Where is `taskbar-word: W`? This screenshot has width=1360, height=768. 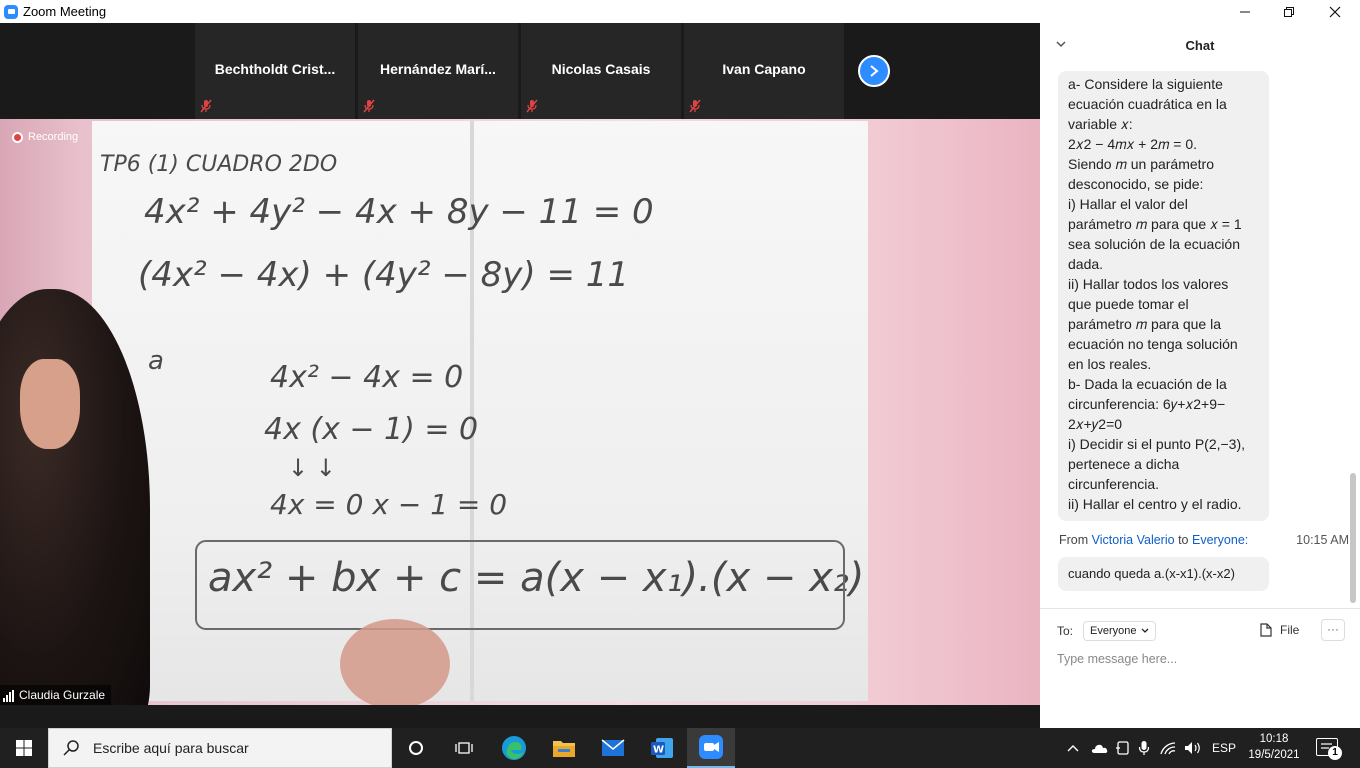
taskbar-word: W is located at coordinates (662, 748).